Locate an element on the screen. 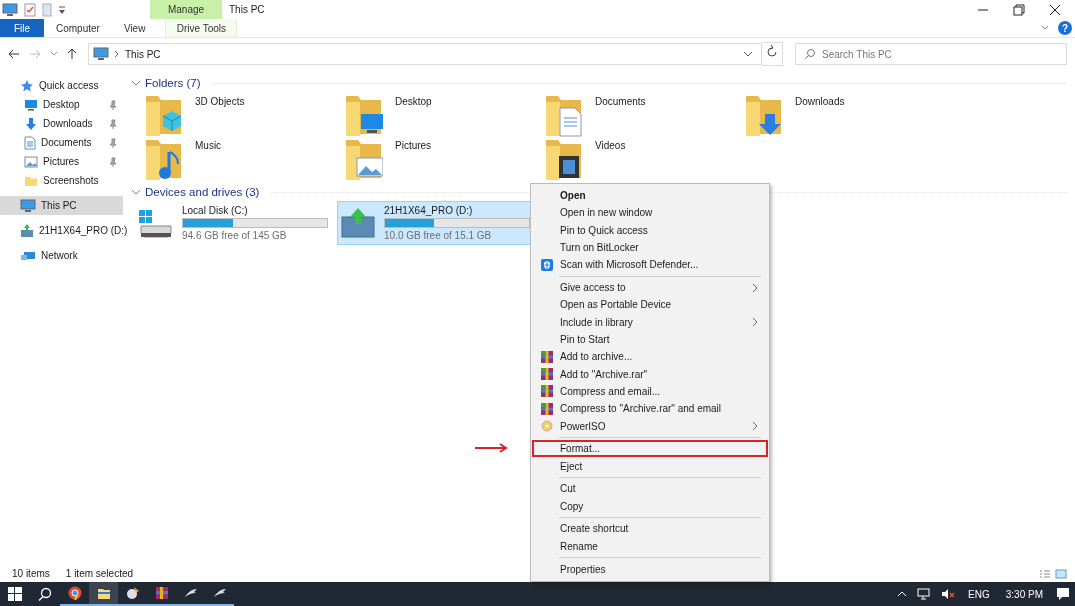  close-icon is located at coordinates (1055, 9).